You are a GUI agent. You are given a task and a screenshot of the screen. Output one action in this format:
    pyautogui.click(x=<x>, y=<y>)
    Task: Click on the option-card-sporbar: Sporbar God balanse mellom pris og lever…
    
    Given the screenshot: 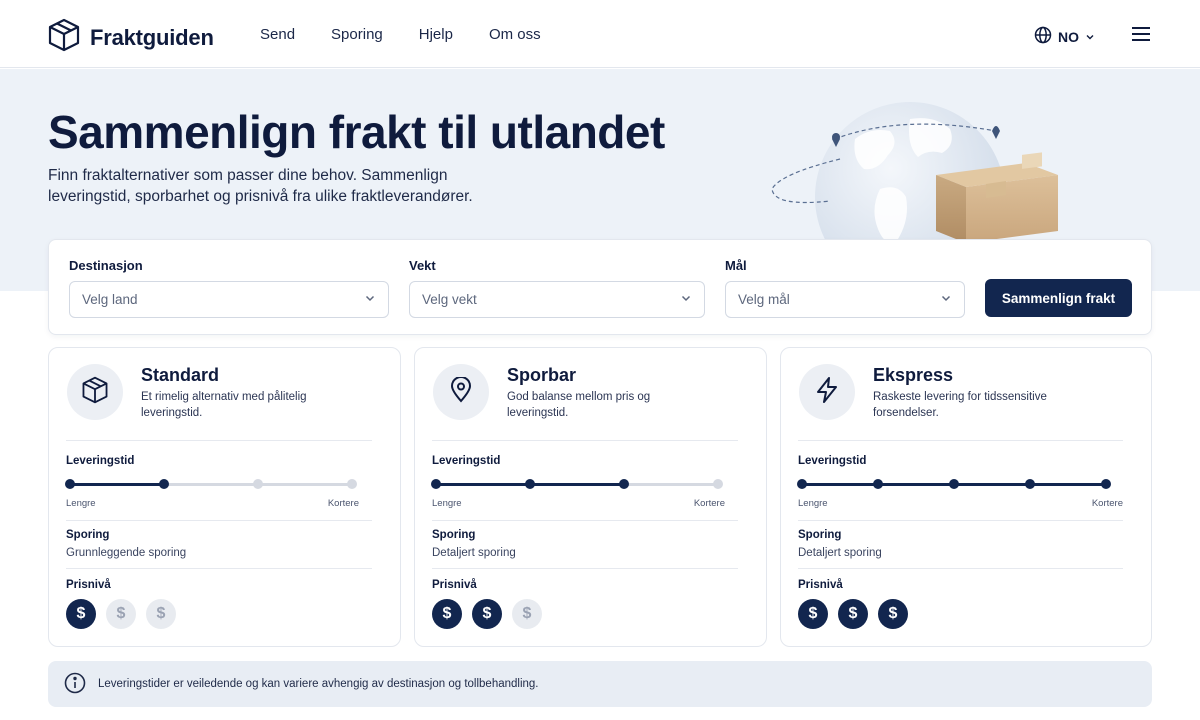 What is the action you would take?
    pyautogui.click(x=590, y=497)
    